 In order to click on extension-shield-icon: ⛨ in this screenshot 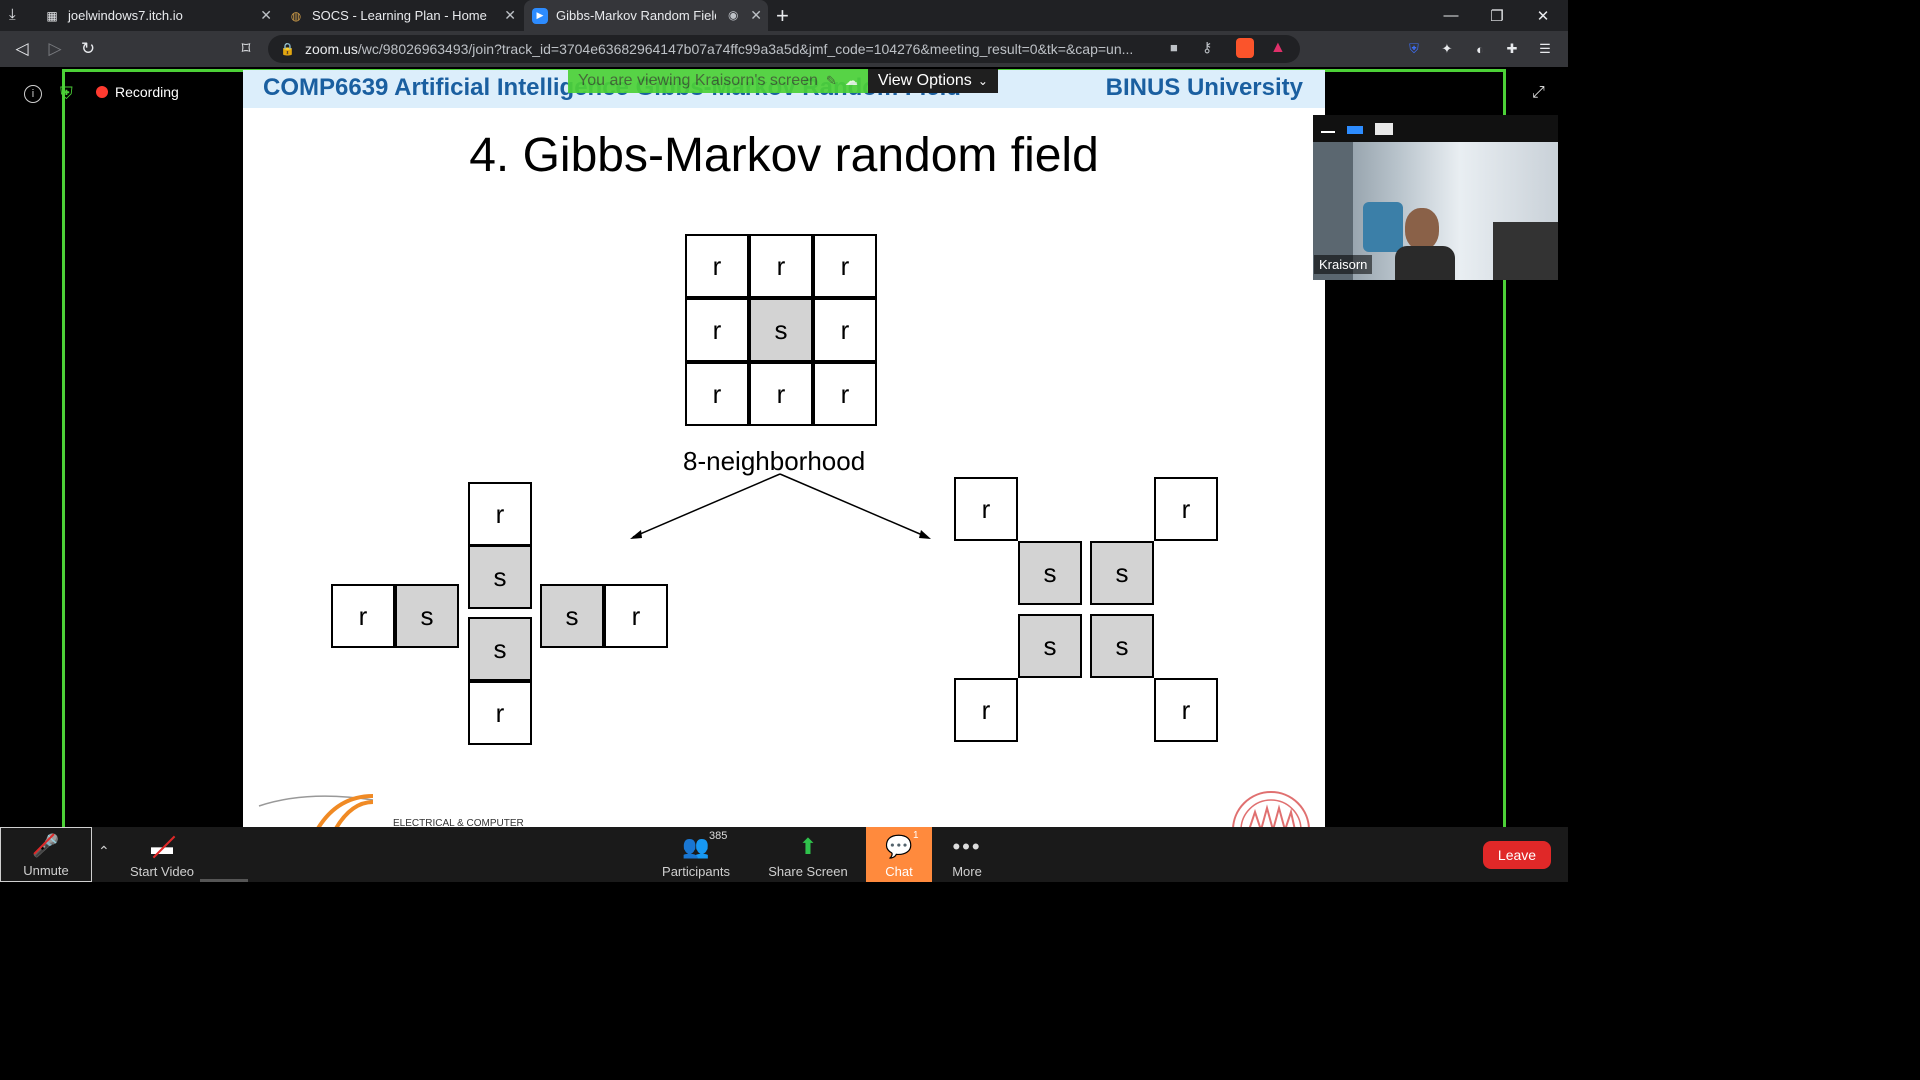, I will do `click(1414, 49)`.